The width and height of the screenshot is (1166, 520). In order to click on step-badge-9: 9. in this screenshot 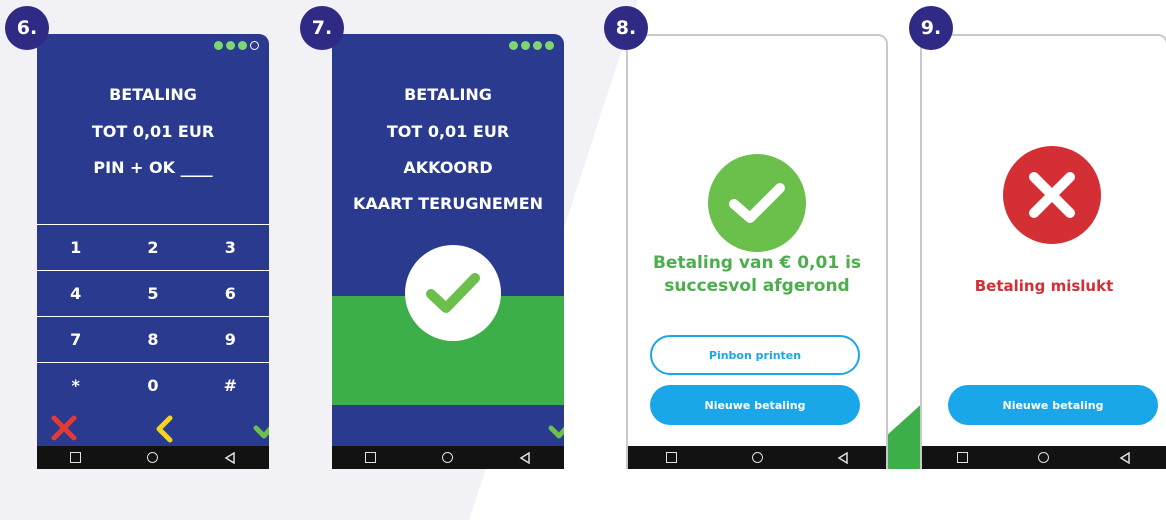, I will do `click(931, 28)`.